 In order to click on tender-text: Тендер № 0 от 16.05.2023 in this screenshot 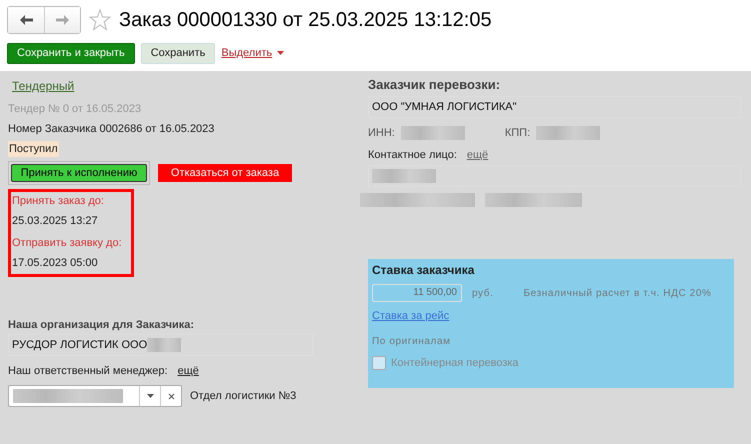, I will do `click(75, 109)`.